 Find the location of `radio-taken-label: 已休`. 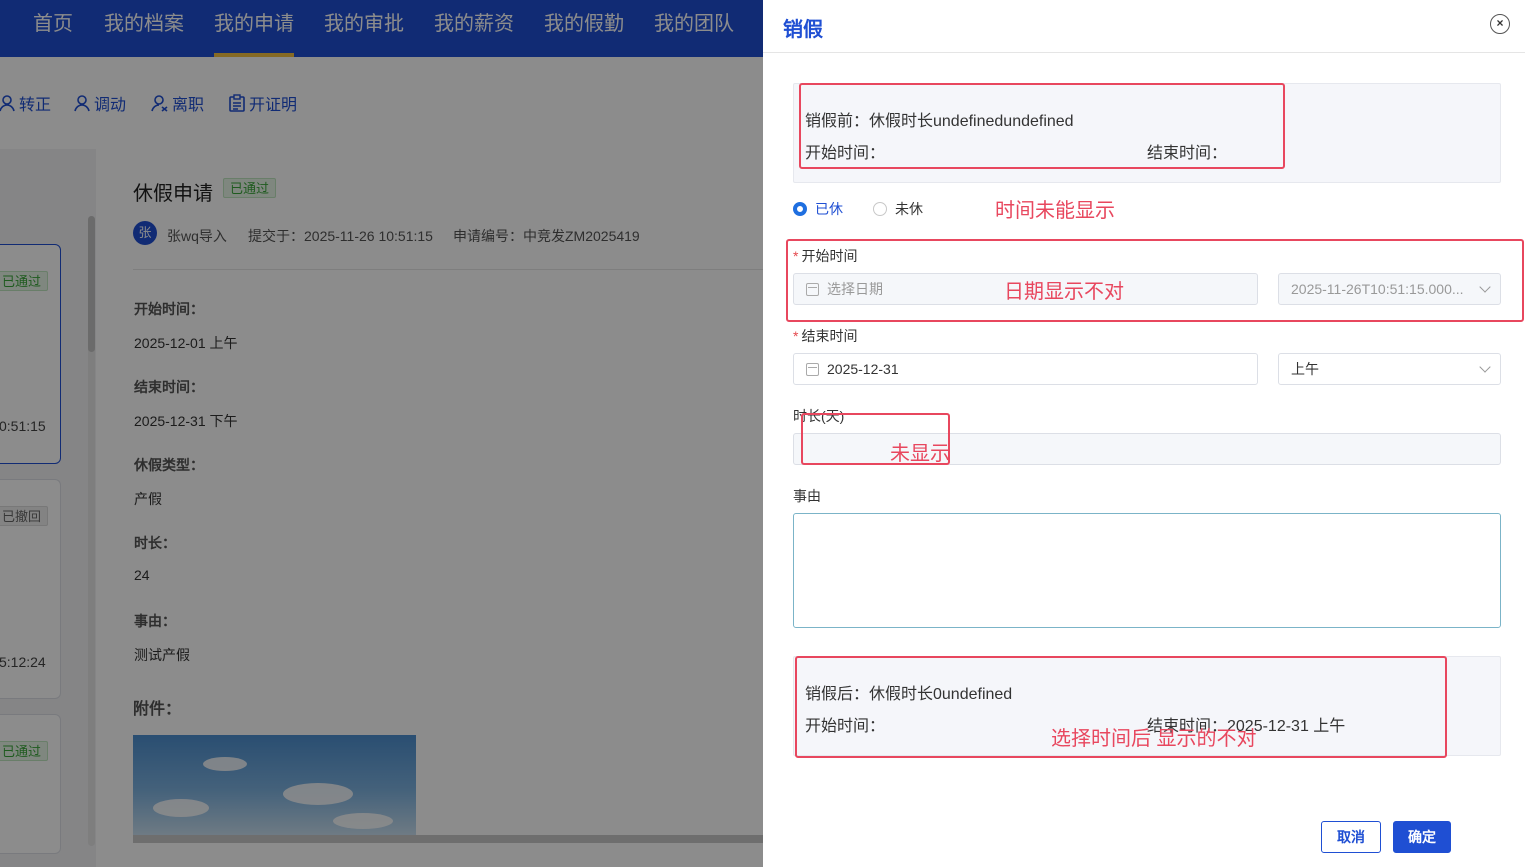

radio-taken-label: 已休 is located at coordinates (829, 209).